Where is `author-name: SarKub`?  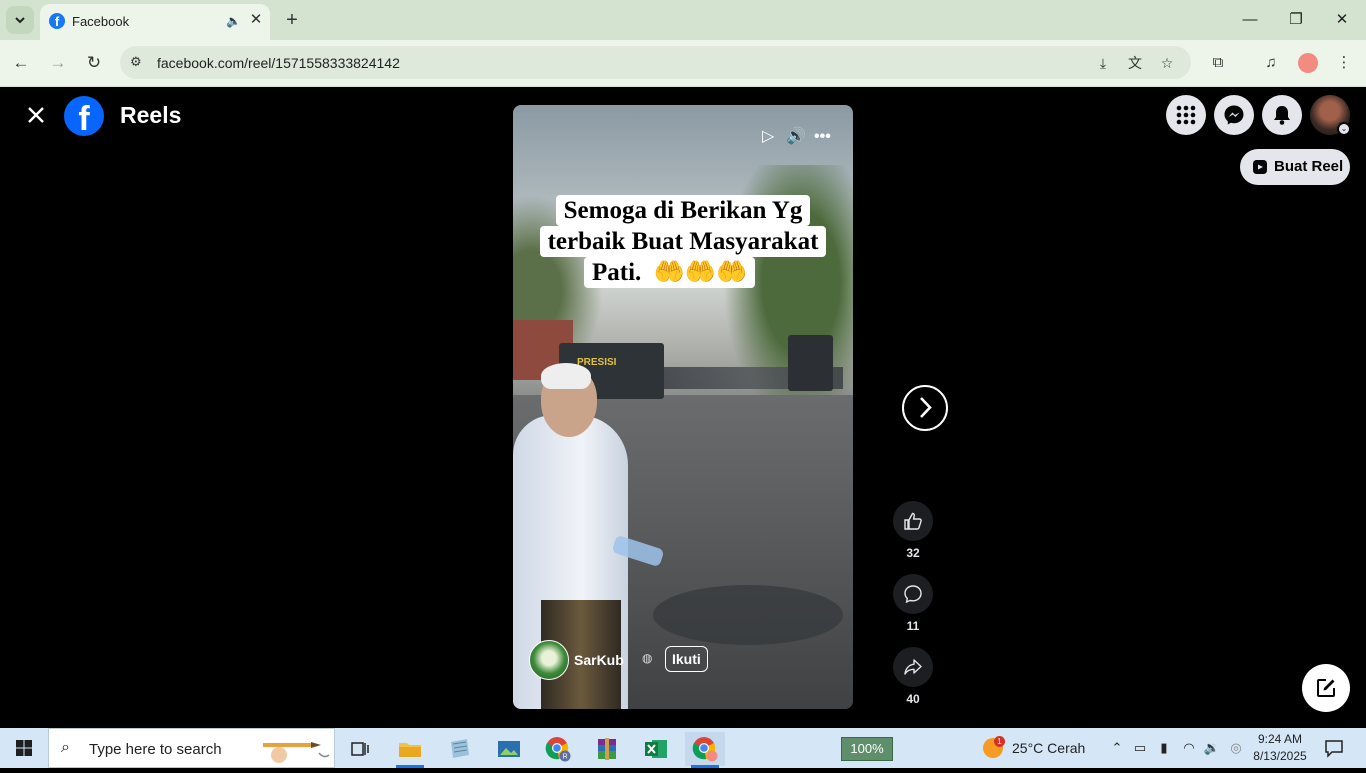 author-name: SarKub is located at coordinates (599, 660).